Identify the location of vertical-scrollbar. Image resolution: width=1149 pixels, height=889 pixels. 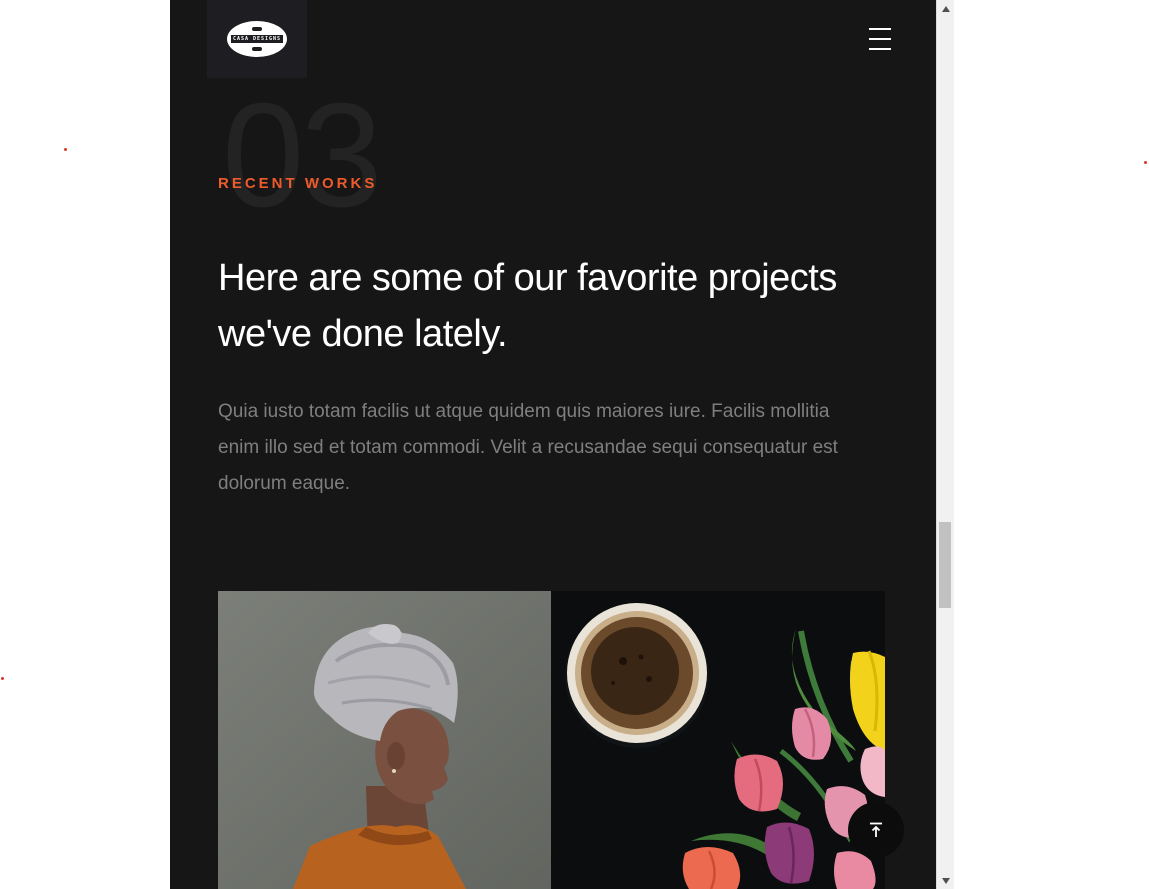
(945, 444).